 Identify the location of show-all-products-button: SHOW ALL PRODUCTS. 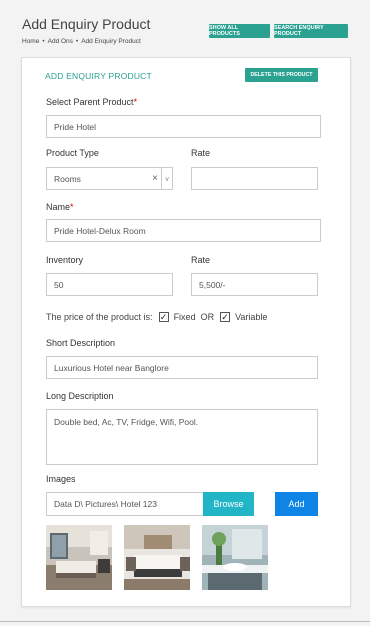
(239, 31).